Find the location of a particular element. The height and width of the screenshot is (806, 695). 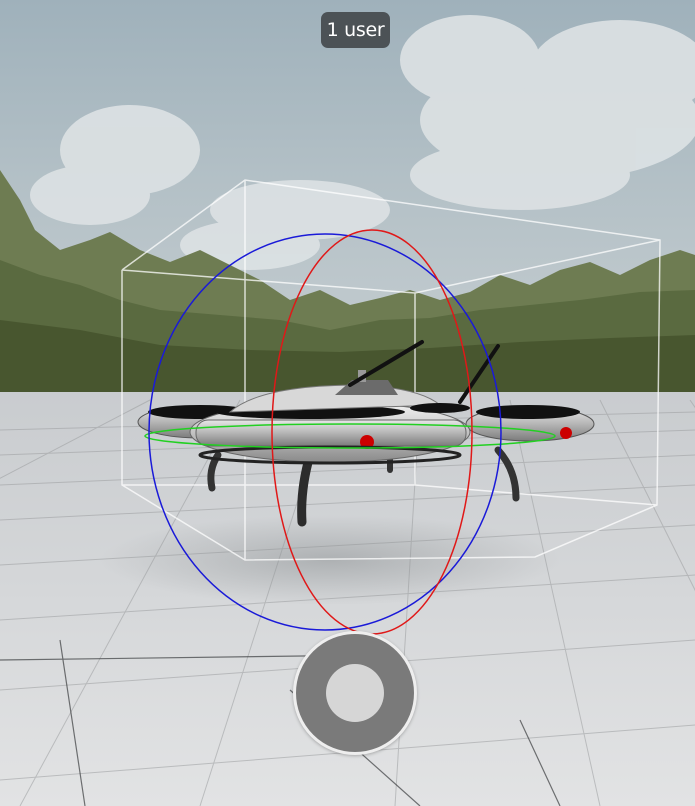

drone-shadow is located at coordinates (330, 560).